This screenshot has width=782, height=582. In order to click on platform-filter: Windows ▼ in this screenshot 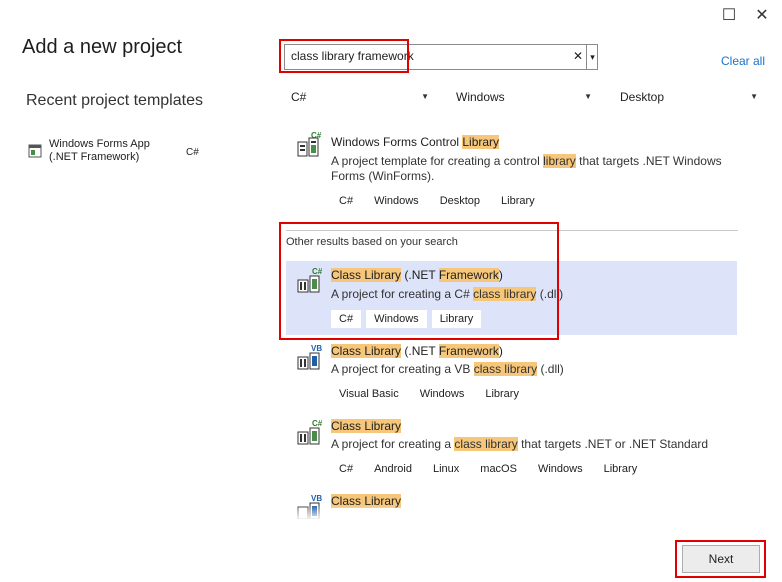, I will do `click(524, 97)`.